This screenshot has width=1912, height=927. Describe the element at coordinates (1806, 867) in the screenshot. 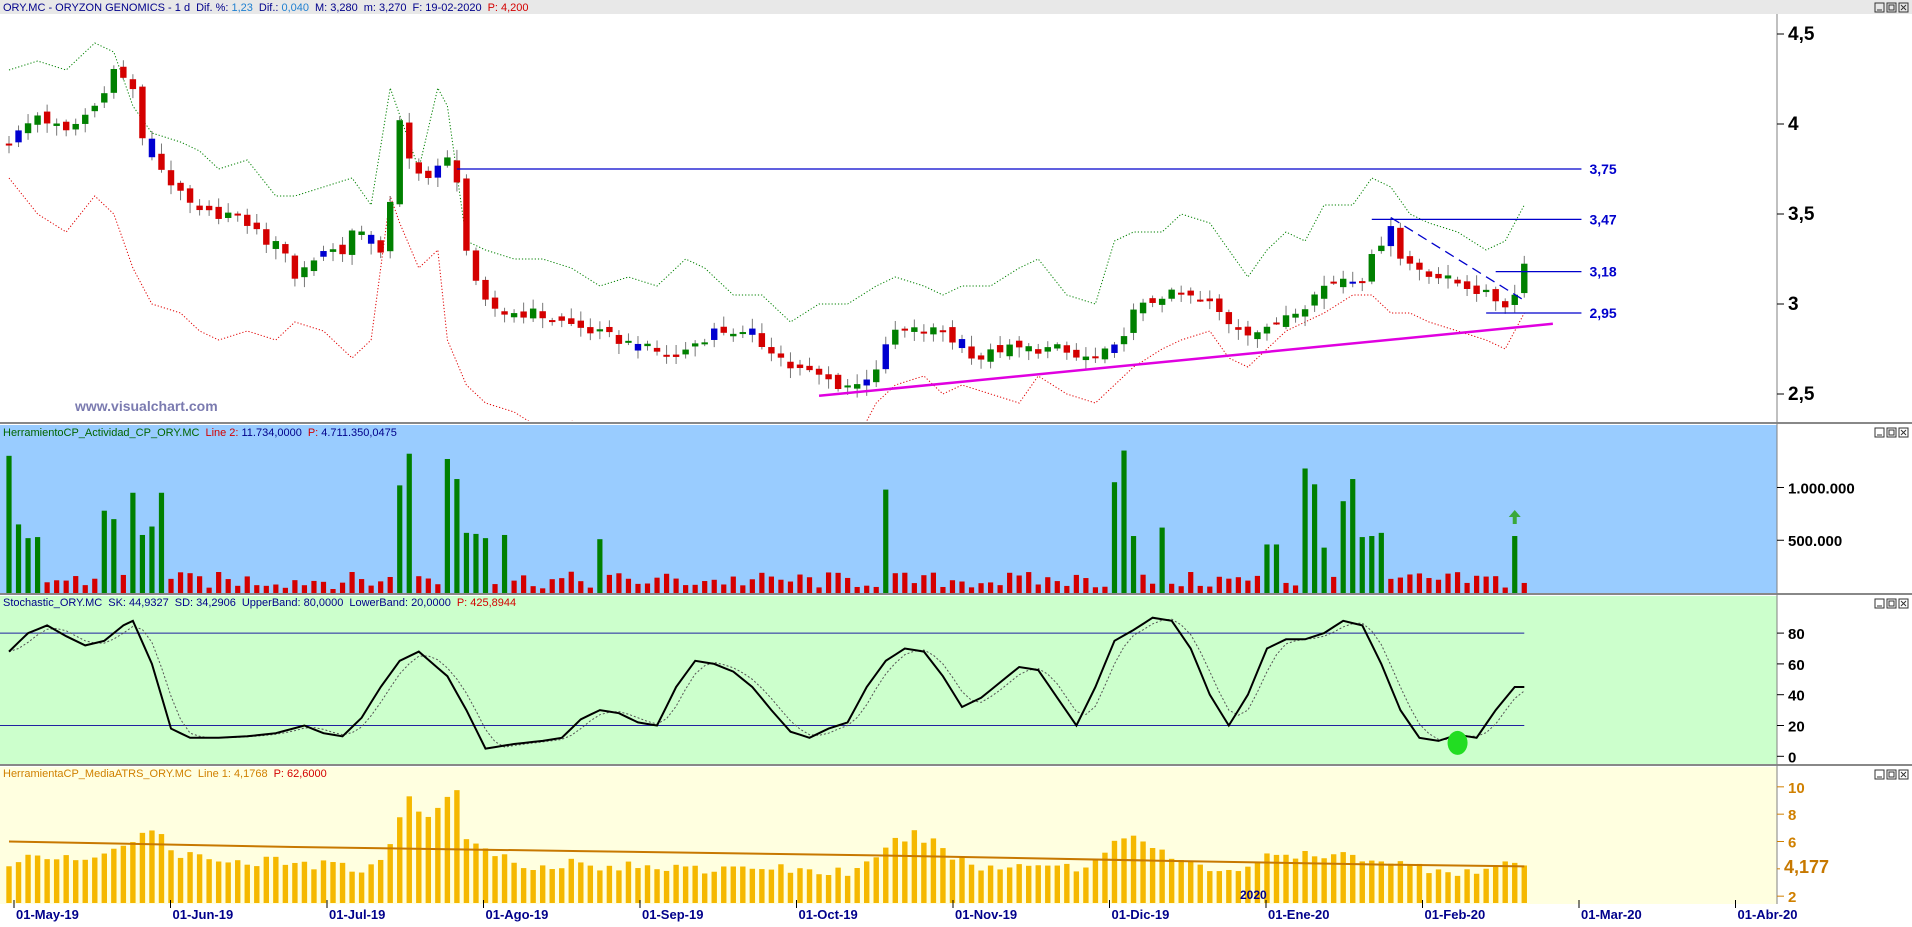

I see `atr-last-value: 4,177` at that location.